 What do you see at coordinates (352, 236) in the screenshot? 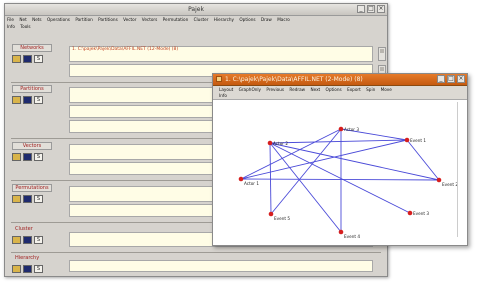
I see `node-label-event4: Event 4` at bounding box center [352, 236].